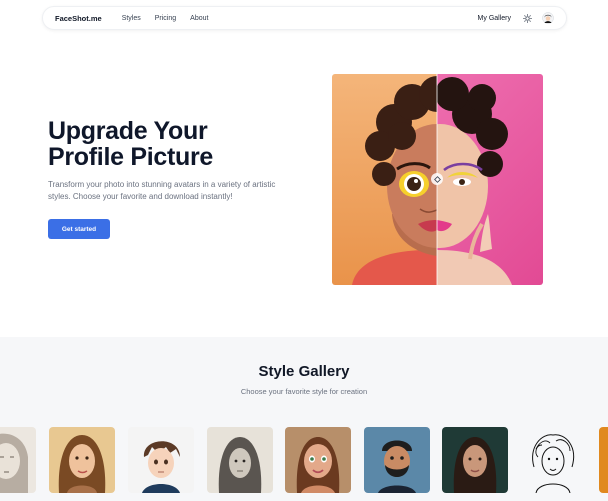  Describe the element at coordinates (527, 18) in the screenshot. I see `sun-icon` at that location.